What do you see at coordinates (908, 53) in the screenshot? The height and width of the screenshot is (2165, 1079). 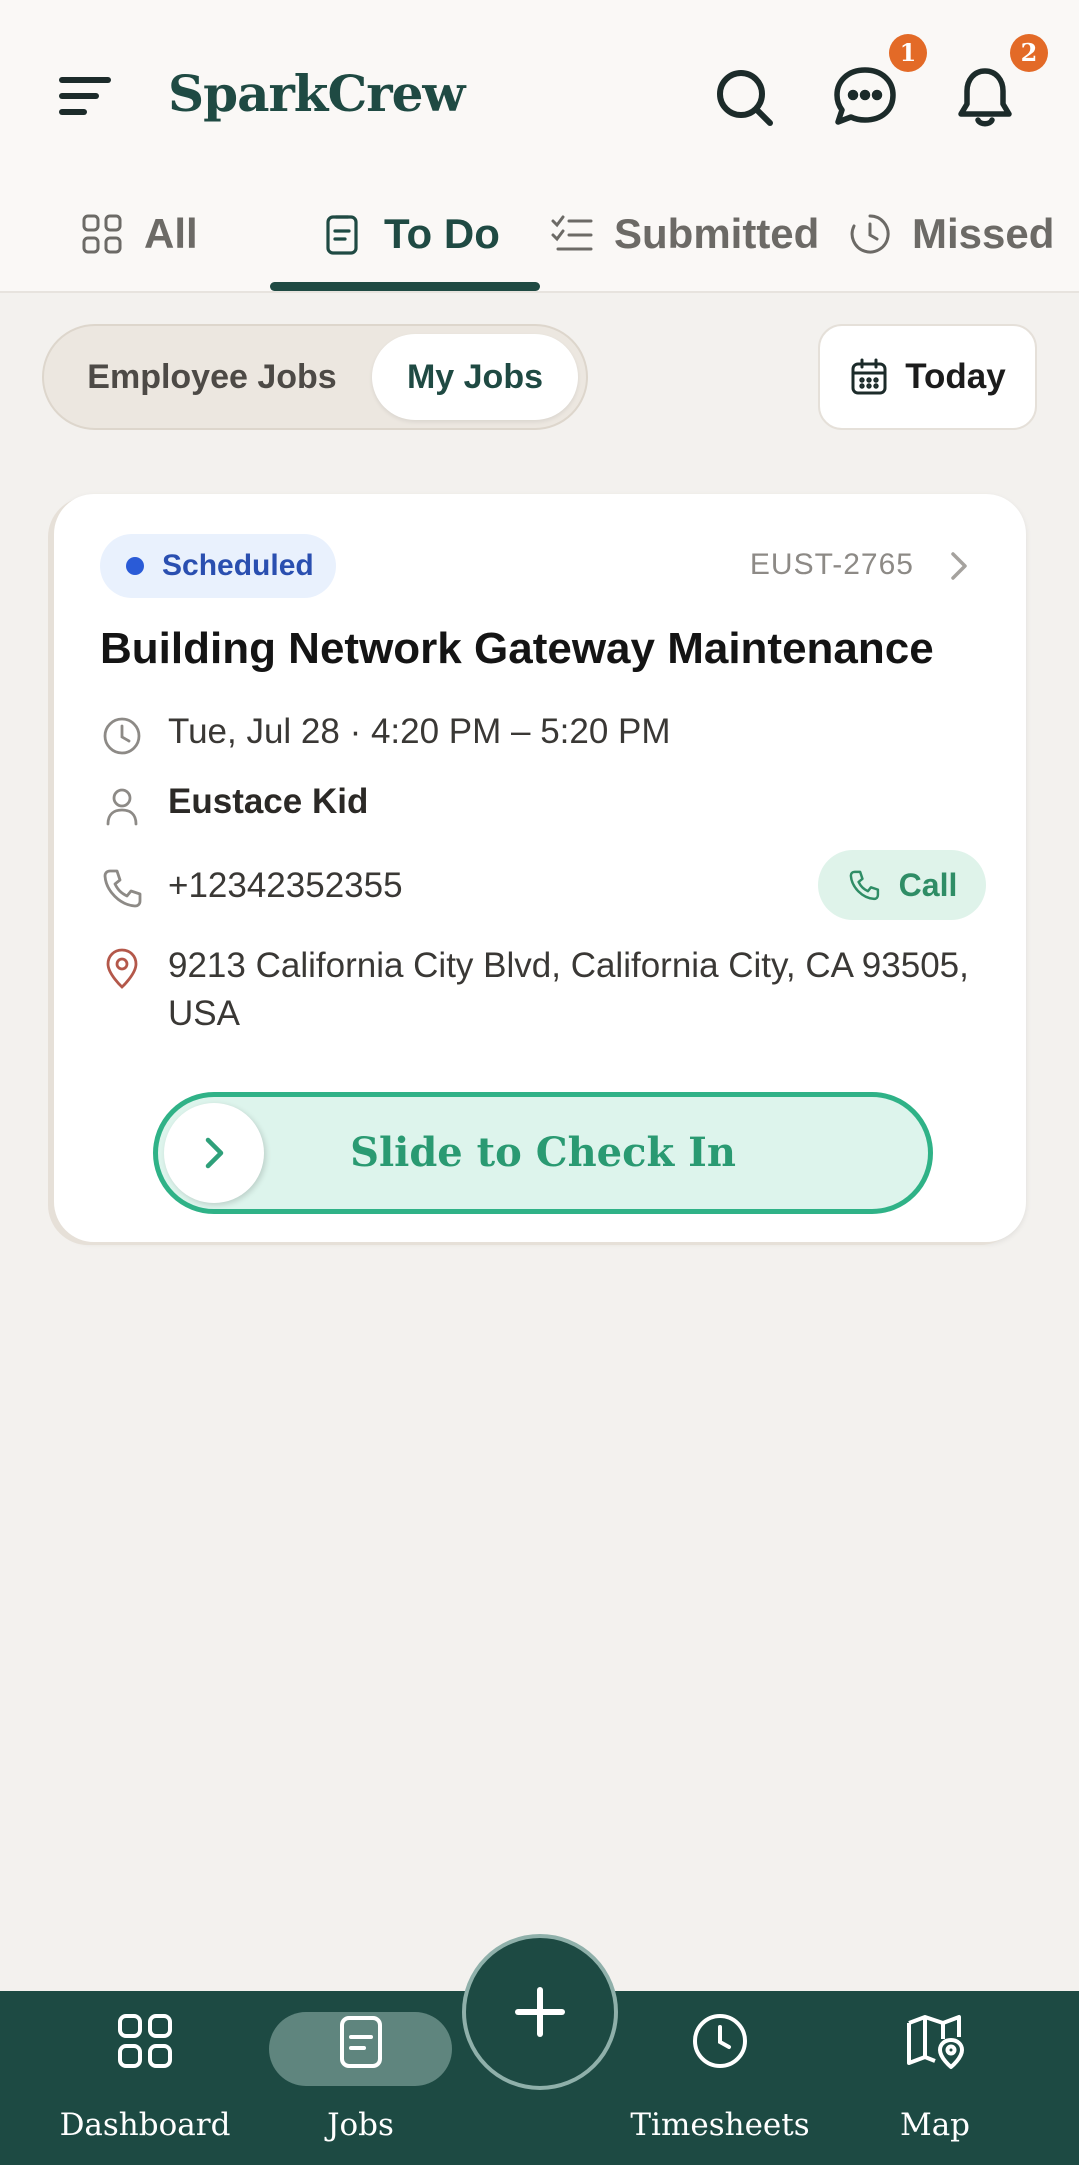 I see `messages-badge: 1` at bounding box center [908, 53].